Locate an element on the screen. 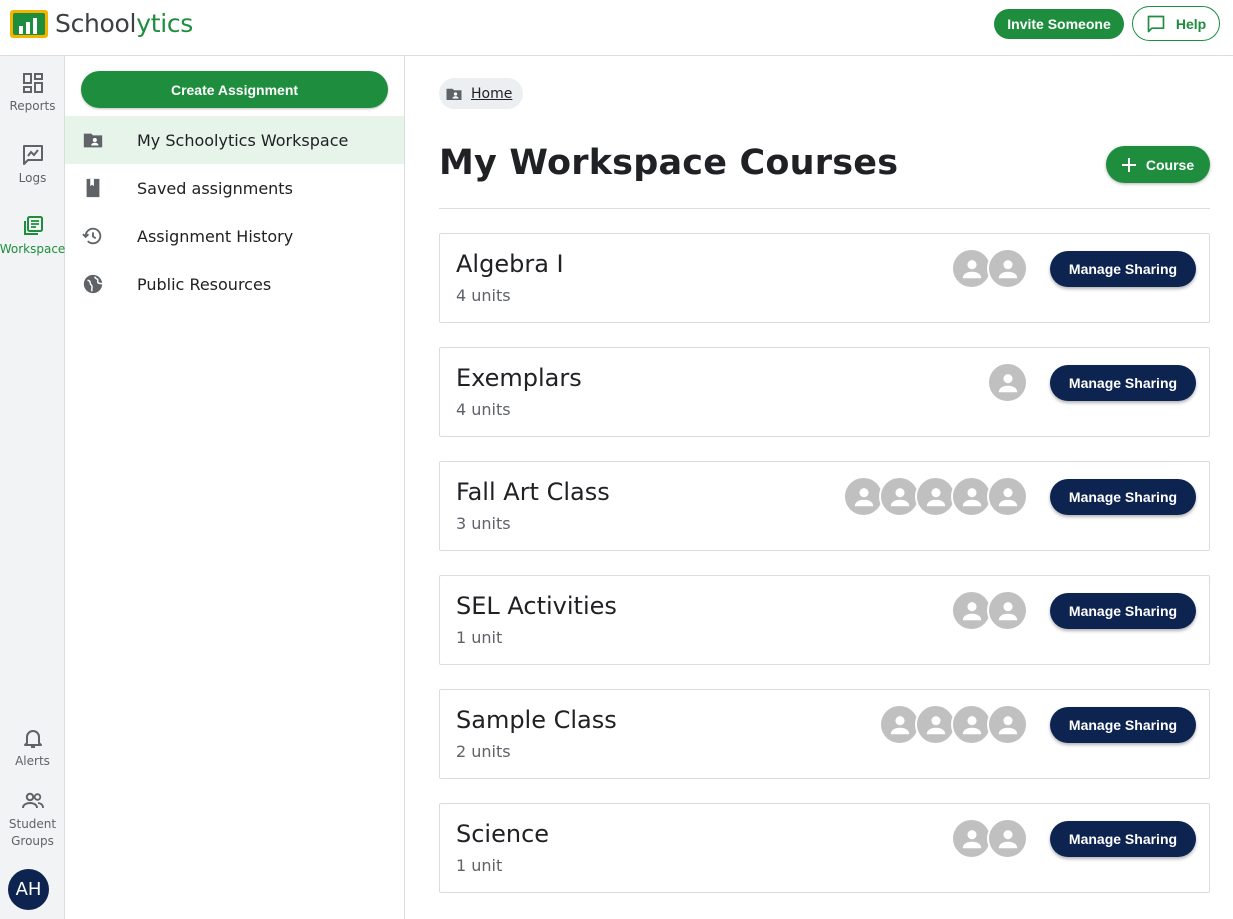 The width and height of the screenshot is (1233, 919). plus-icon is located at coordinates (1128, 164).